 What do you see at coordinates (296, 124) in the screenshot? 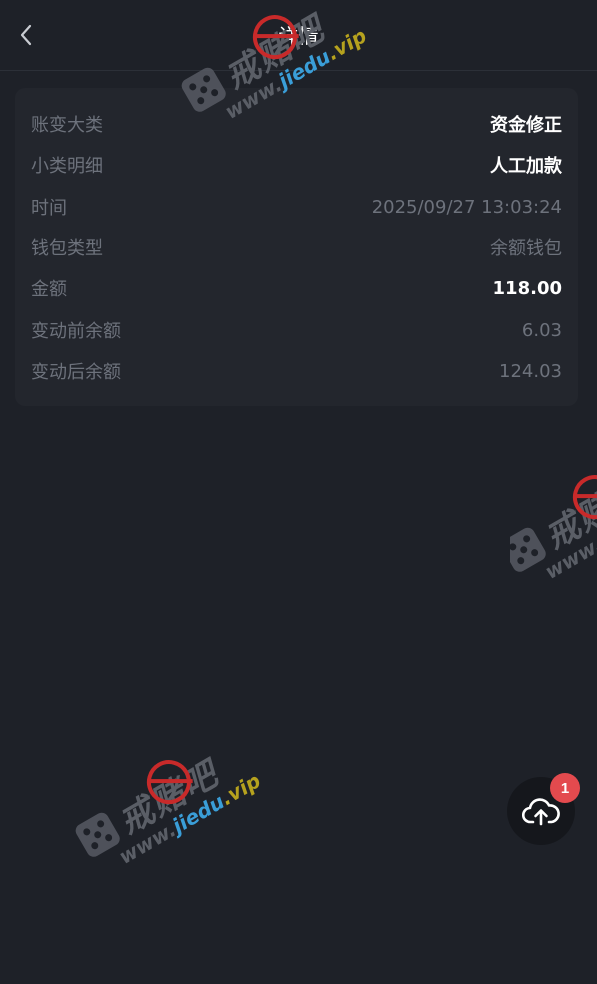
I see `detail-row-category: 账变大类 资金修正` at bounding box center [296, 124].